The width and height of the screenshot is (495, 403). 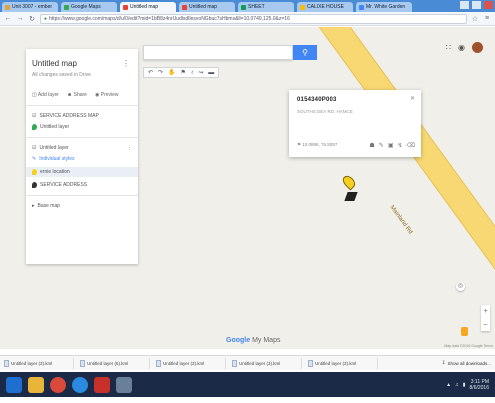 I want to click on back-arrow-icon: ←, so click(x=8, y=18).